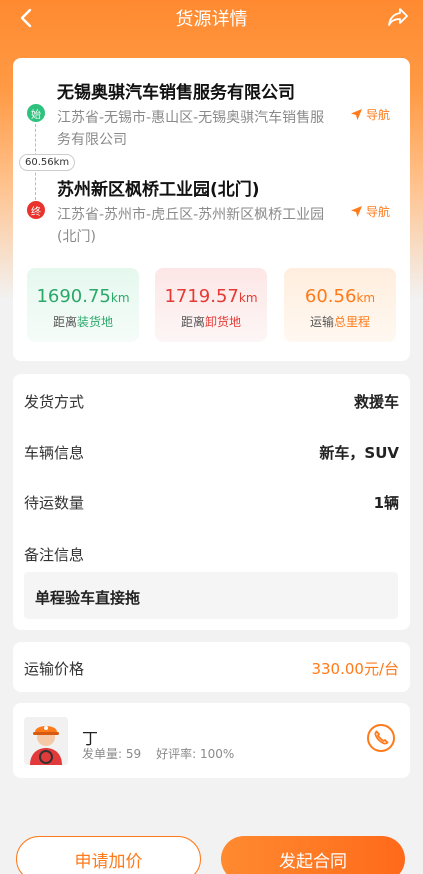  What do you see at coordinates (376, 402) in the screenshot?
I see `info-value: 救援车` at bounding box center [376, 402].